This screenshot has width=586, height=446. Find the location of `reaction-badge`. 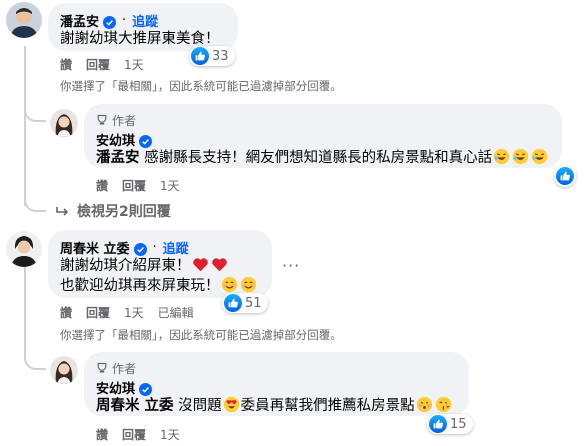

reaction-badge is located at coordinates (565, 176).